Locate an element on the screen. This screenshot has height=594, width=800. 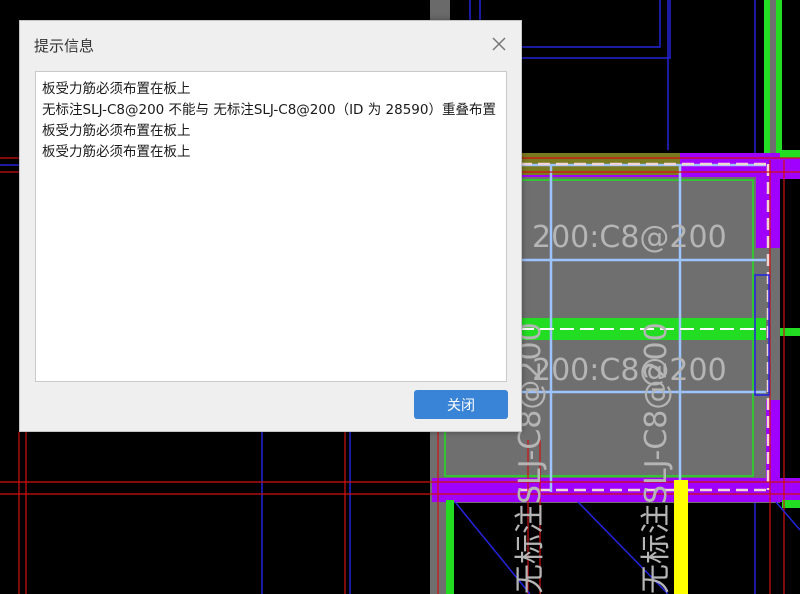
rebar-label-vertical-right: 无标注SLJ-C8@200 is located at coordinates (656, 458).